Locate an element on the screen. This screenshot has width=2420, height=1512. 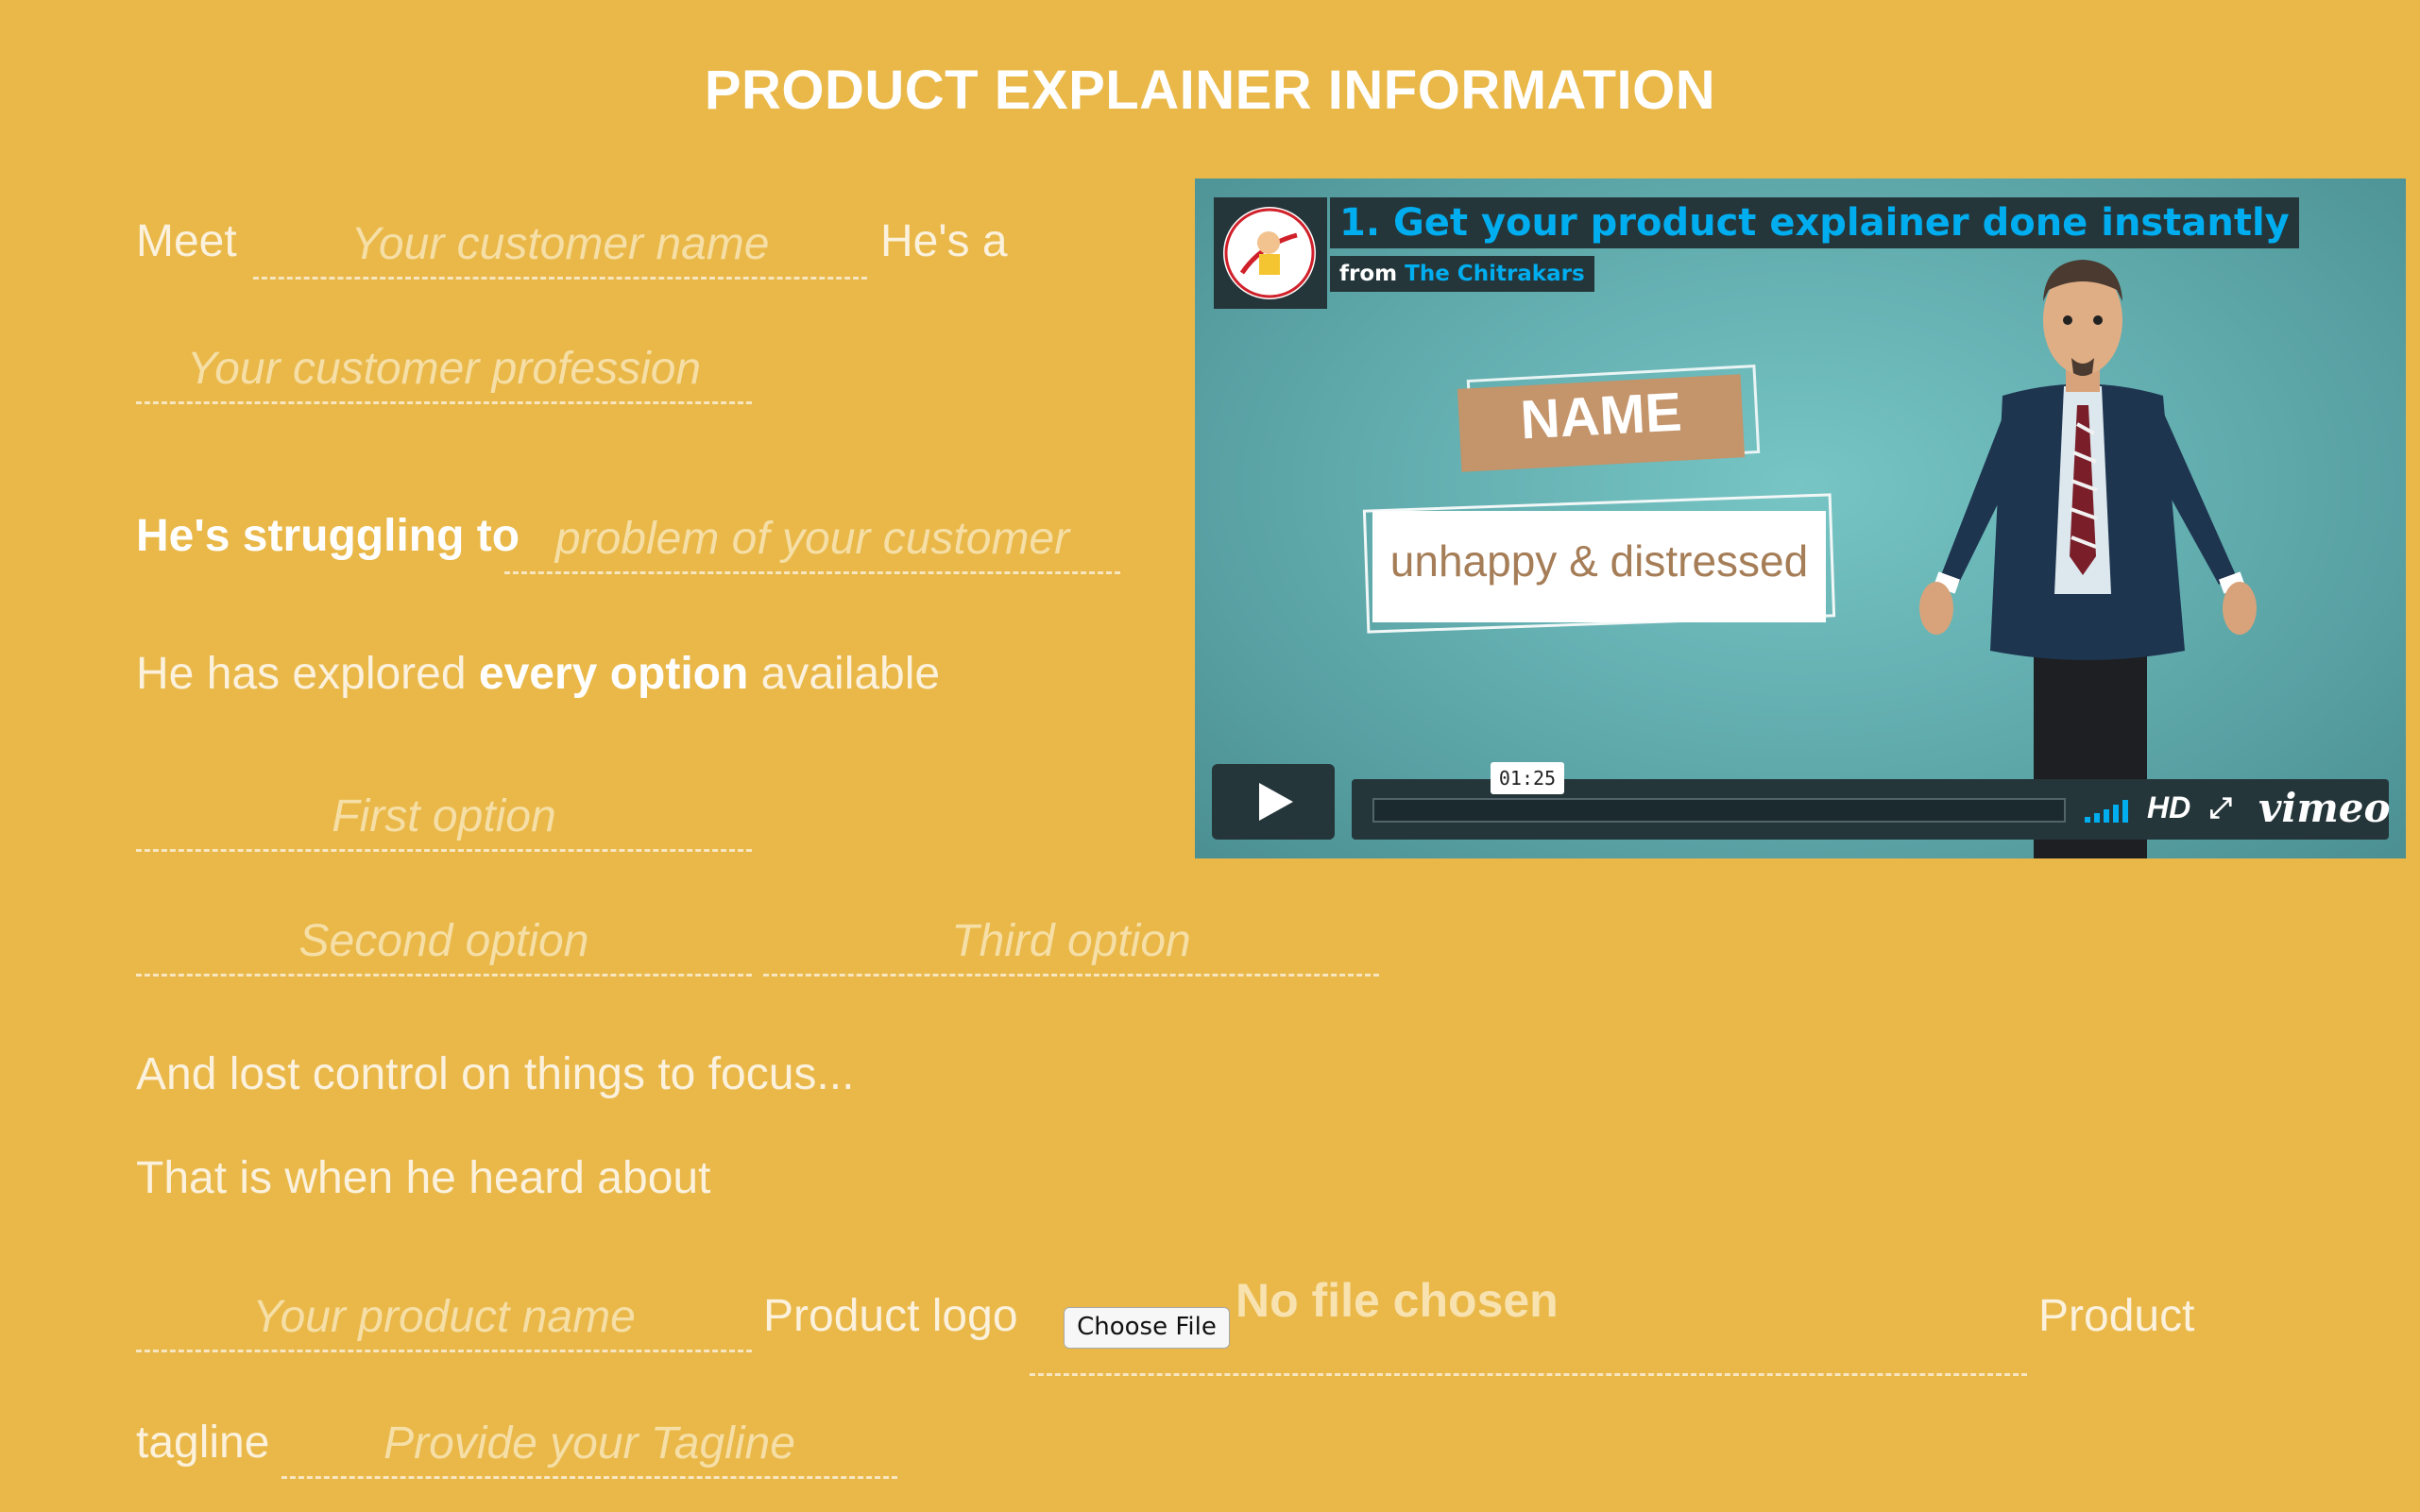
channel-avatar is located at coordinates (1269, 253).